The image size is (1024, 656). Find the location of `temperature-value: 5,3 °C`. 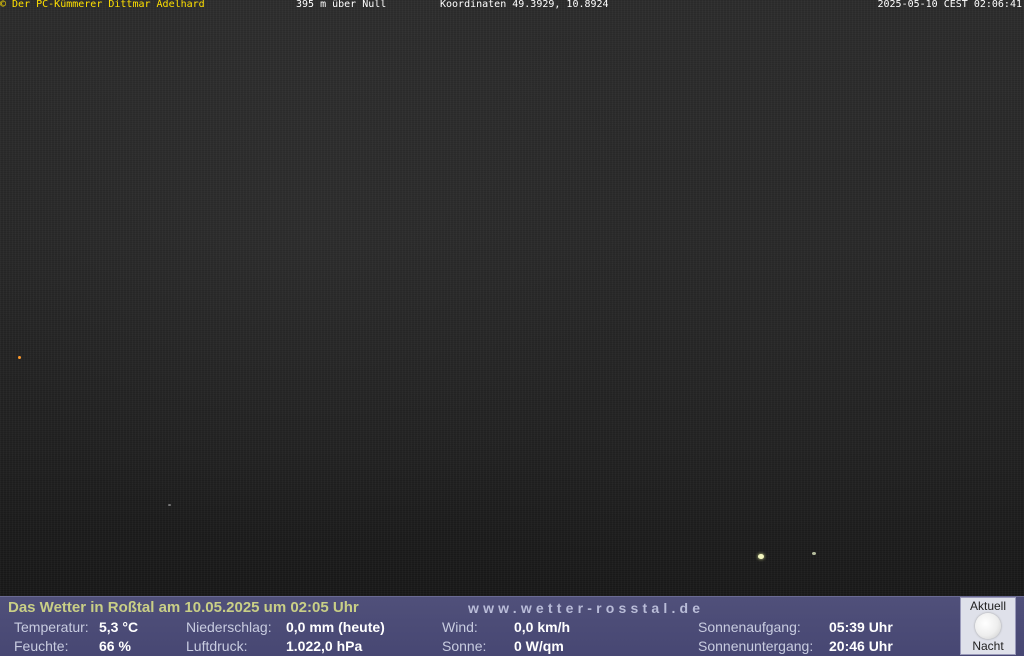

temperature-value: 5,3 °C is located at coordinates (119, 627).